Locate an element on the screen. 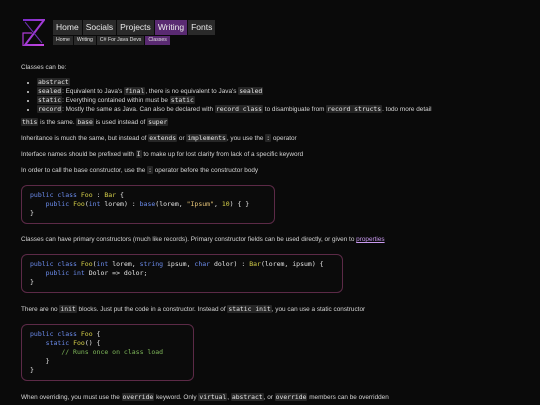 The height and width of the screenshot is (405, 540). inline-code: this is located at coordinates (30, 122).